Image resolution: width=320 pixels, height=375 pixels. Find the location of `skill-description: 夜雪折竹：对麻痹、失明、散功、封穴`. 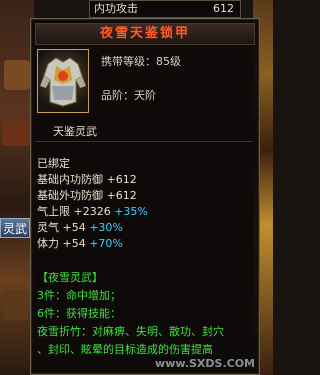

skill-description: 夜雪折竹：对麻痹、失明、散功、封穴 is located at coordinates (130, 331).